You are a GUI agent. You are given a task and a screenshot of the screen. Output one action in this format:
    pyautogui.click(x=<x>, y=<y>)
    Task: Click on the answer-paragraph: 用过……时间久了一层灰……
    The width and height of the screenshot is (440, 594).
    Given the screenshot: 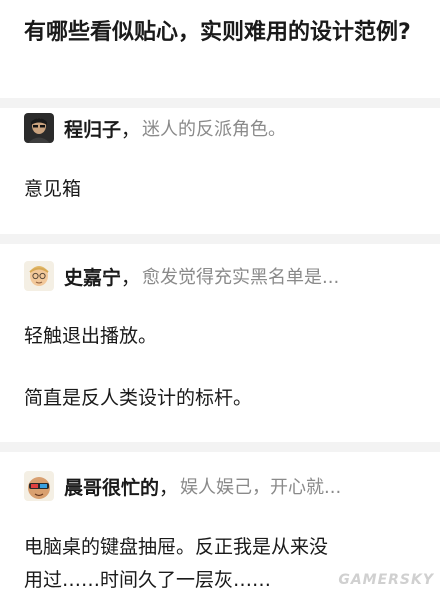 What is the action you would take?
    pyautogui.click(x=147, y=578)
    